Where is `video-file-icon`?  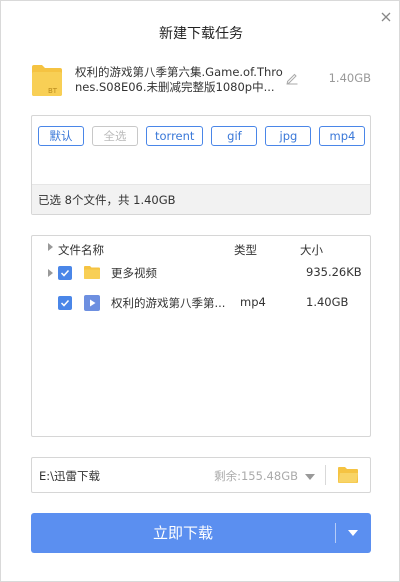
video-file-icon is located at coordinates (92, 303).